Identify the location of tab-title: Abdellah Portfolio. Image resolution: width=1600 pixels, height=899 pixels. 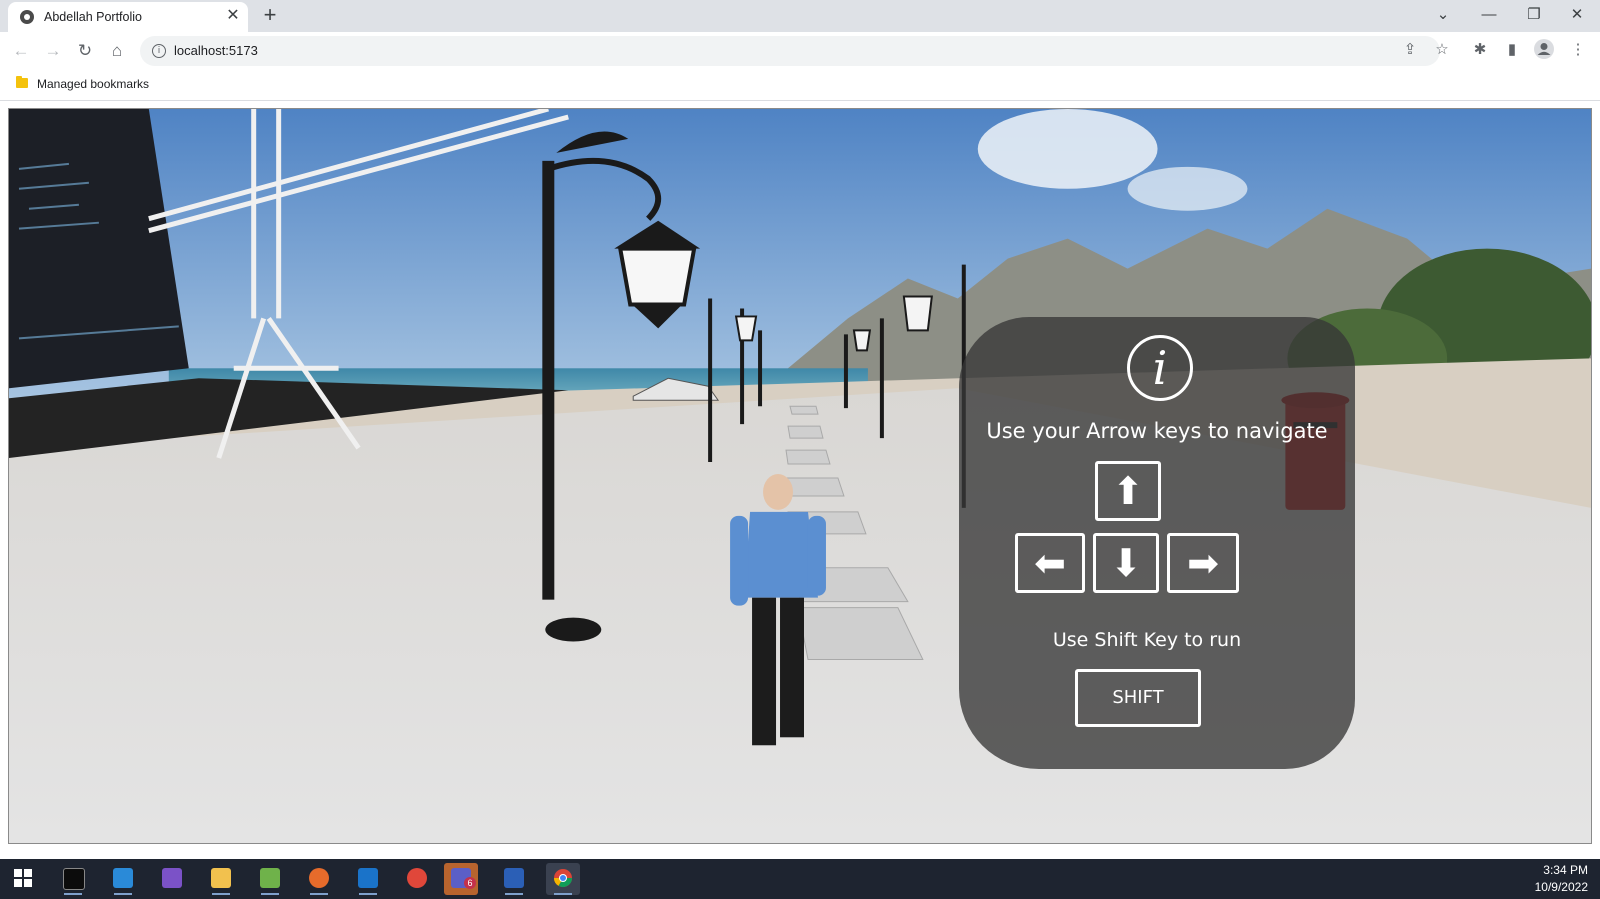
(93, 17).